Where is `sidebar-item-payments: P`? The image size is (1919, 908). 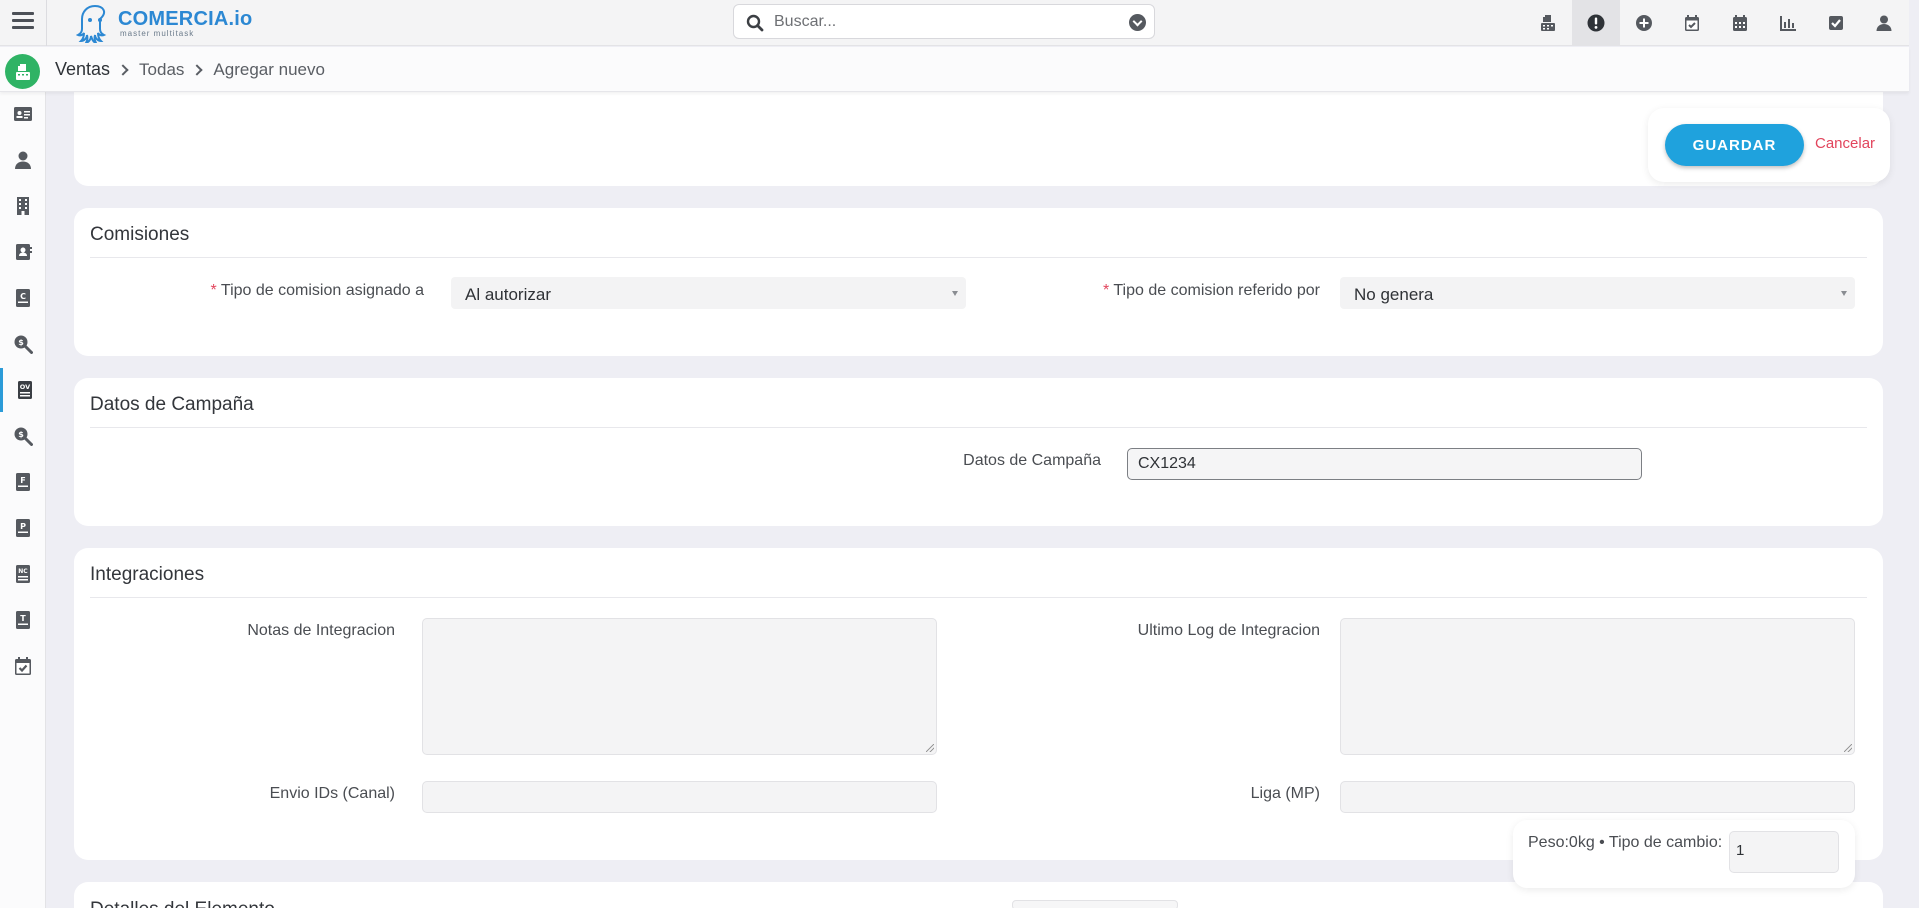
sidebar-item-payments: P is located at coordinates (23, 528).